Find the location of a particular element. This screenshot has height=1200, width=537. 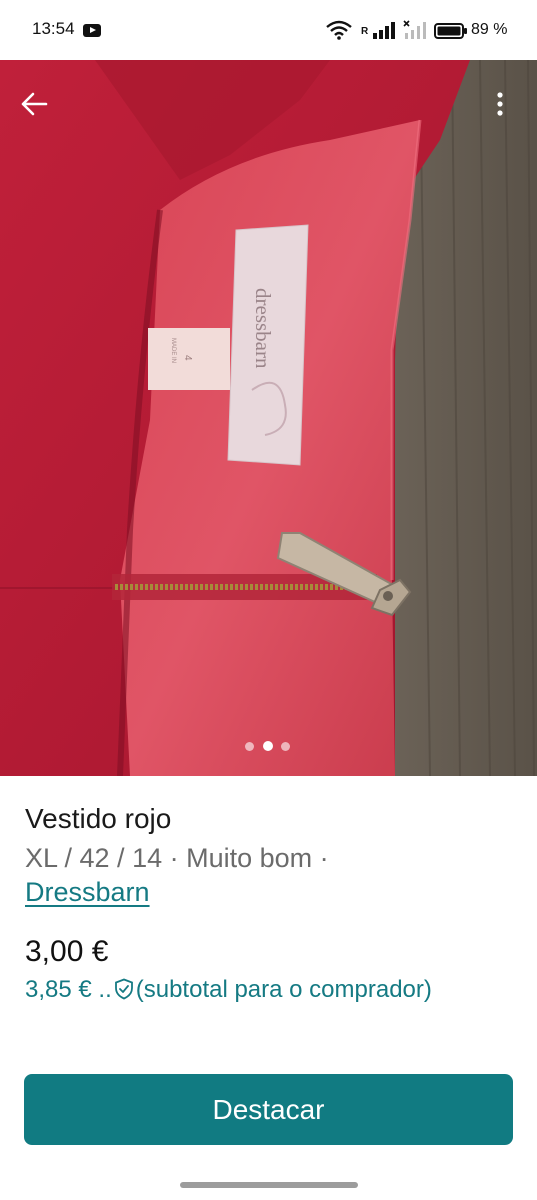

buyer-price: 3,85 € .. is located at coordinates (68, 989).